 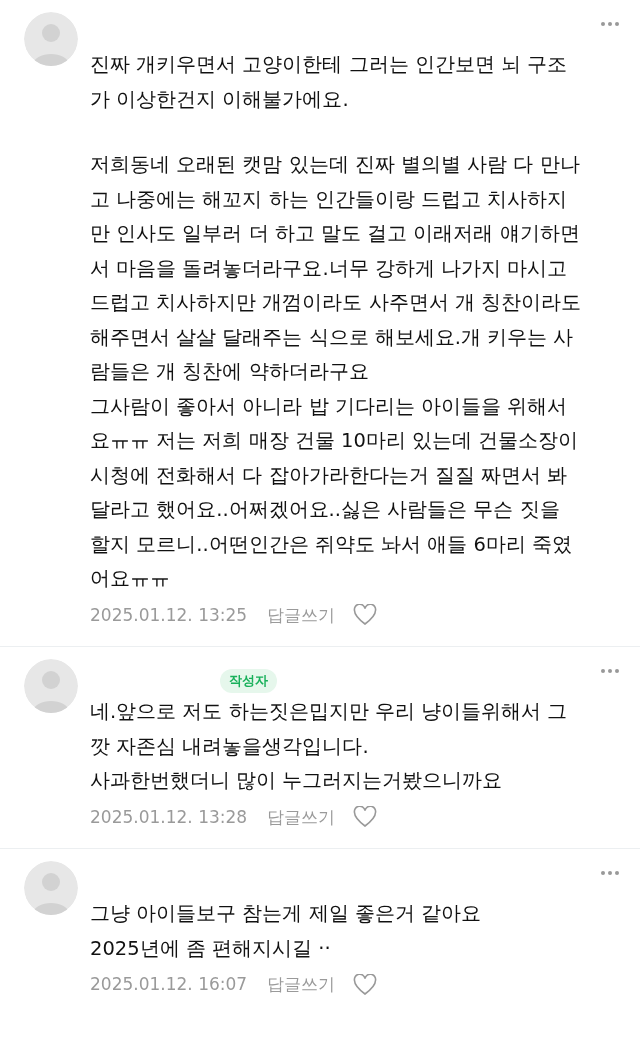 I want to click on comment-text-line: 사과한번했더니 많이 누그러지는거봤으니까요, so click(x=297, y=781).